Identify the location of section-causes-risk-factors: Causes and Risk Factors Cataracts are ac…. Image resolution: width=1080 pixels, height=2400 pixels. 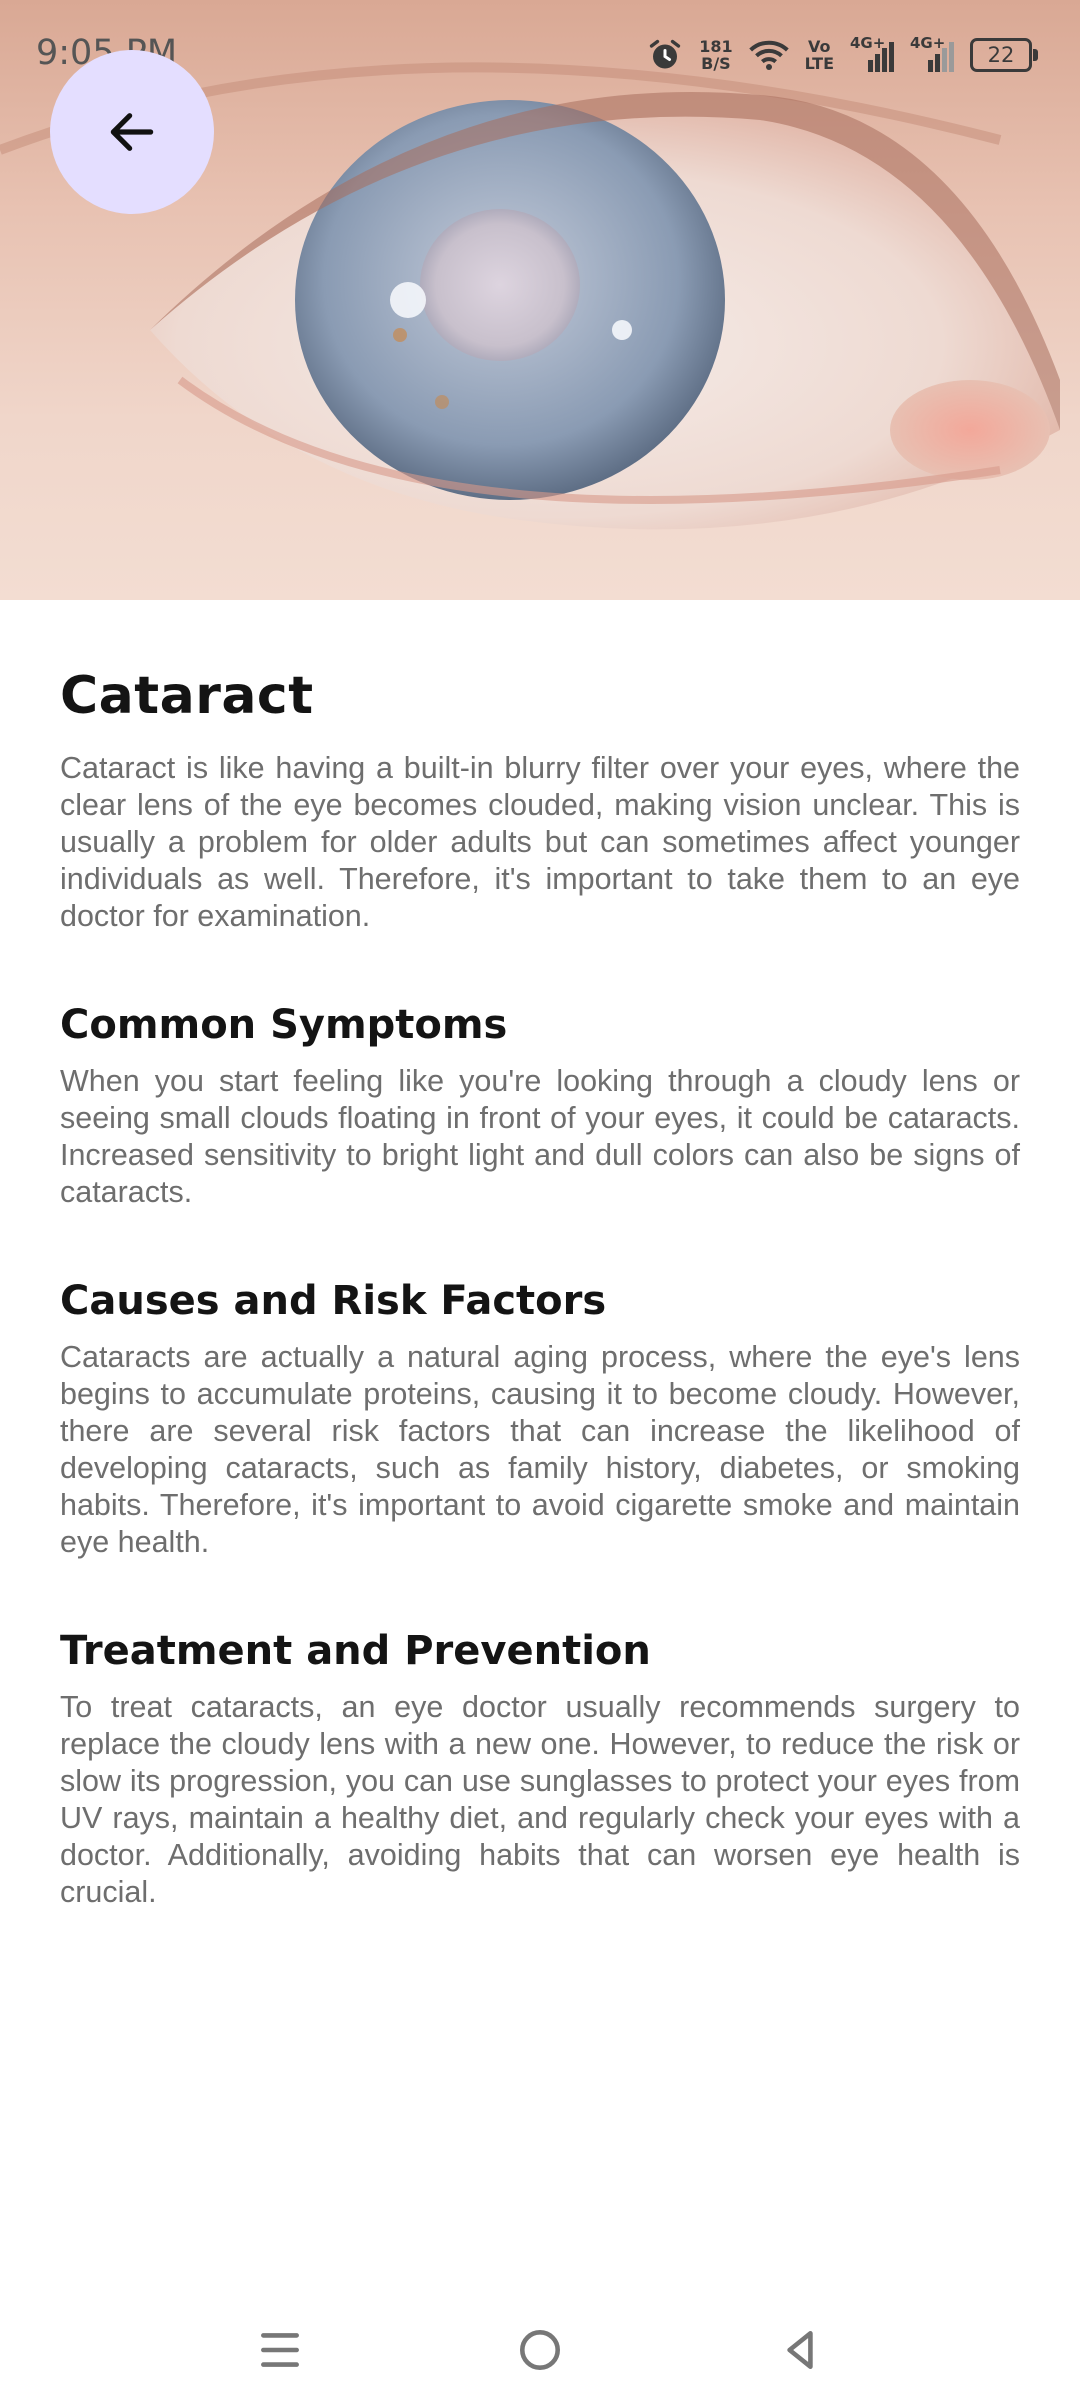
(540, 1417).